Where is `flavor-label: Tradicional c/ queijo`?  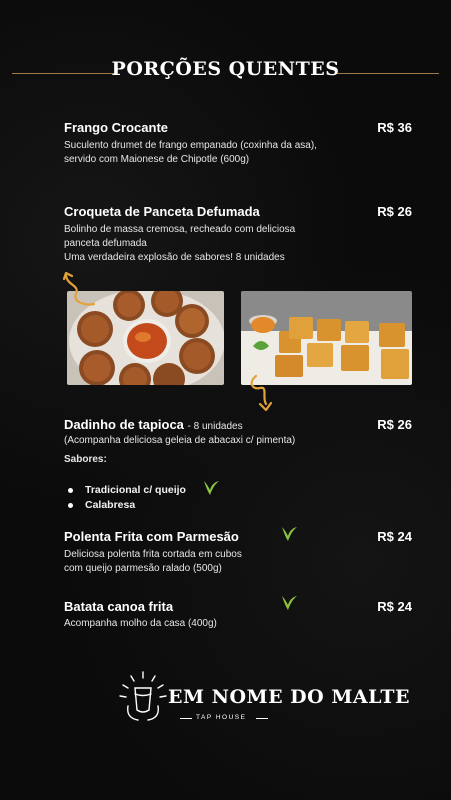
flavor-label: Tradicional c/ queijo is located at coordinates (135, 490).